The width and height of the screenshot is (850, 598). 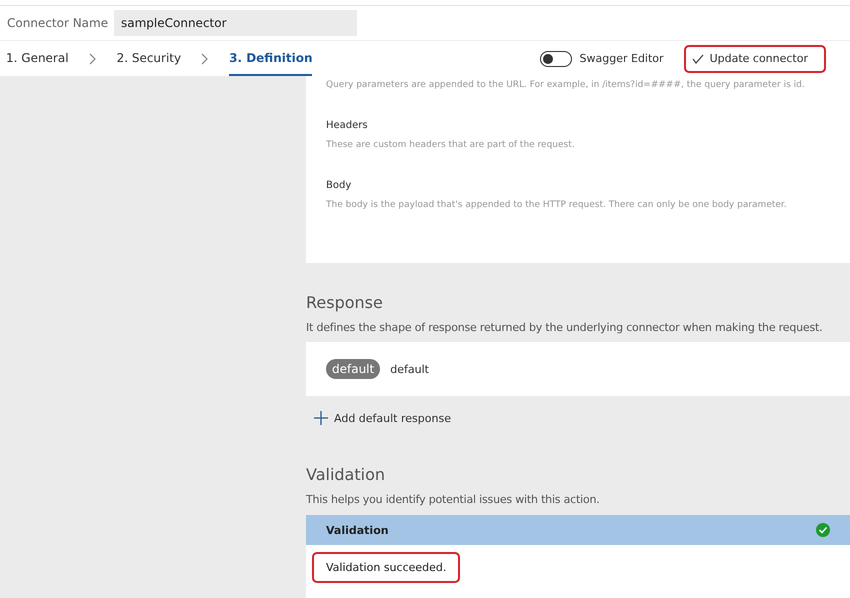 I want to click on response-label: default, so click(x=409, y=369).